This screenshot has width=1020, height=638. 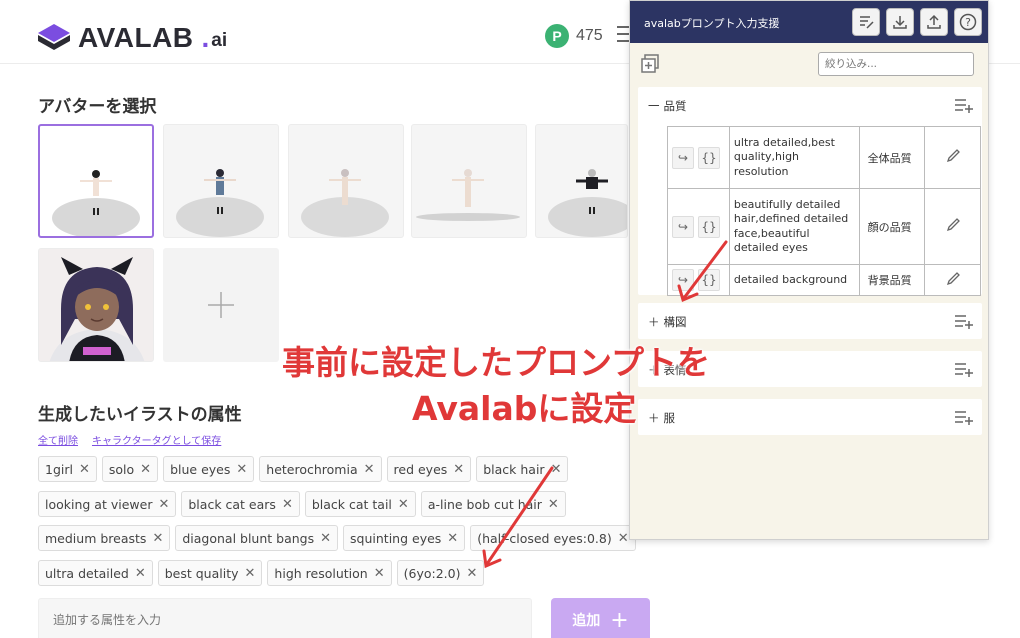 What do you see at coordinates (574, 36) in the screenshot?
I see `points-display: P 475` at bounding box center [574, 36].